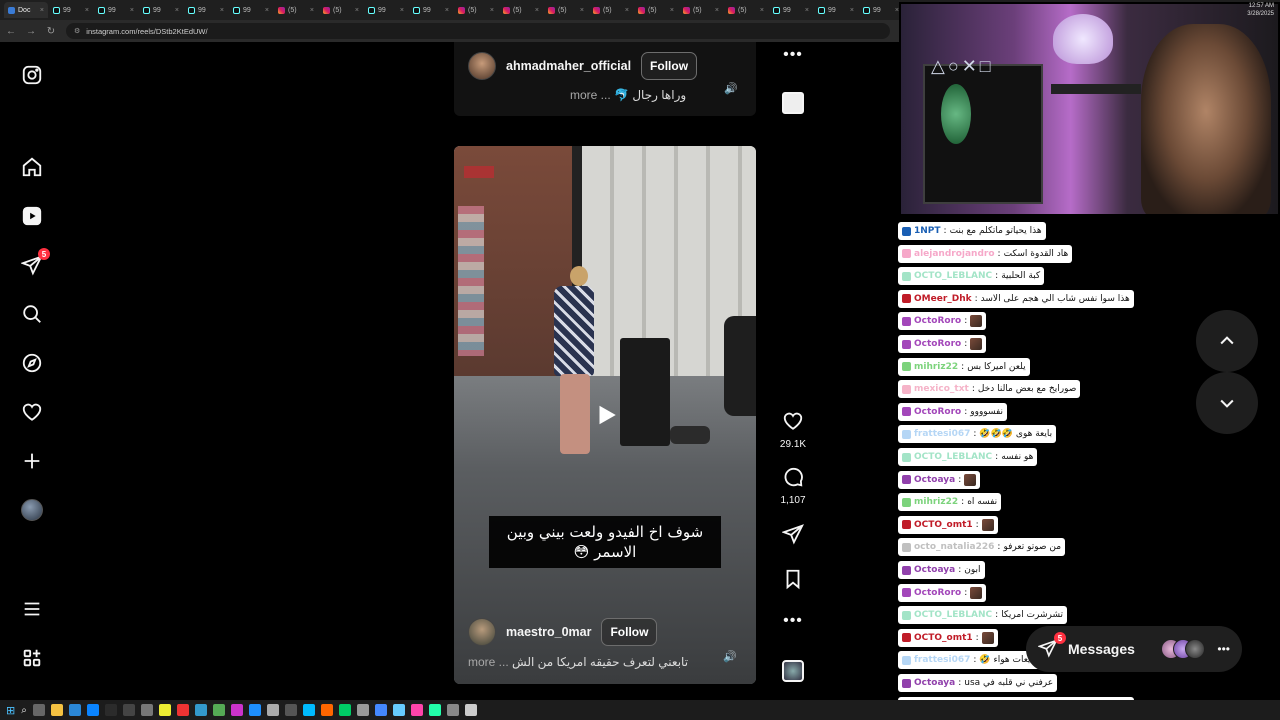 The height and width of the screenshot is (720, 1280). Describe the element at coordinates (1227, 341) in the screenshot. I see `previous-reel-button` at that location.